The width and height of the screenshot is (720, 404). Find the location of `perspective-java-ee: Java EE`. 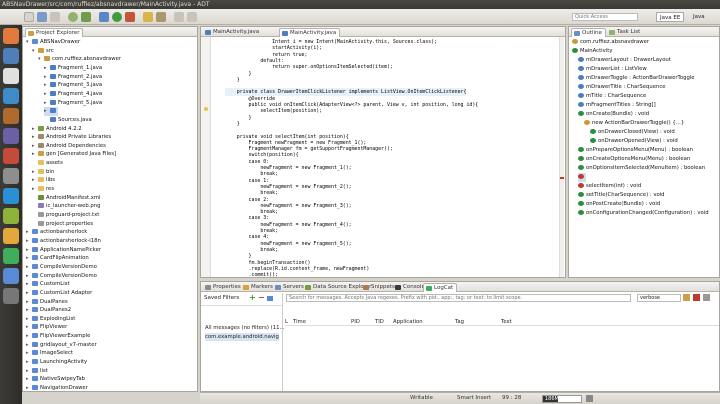

perspective-java-ee: Java EE is located at coordinates (670, 17).